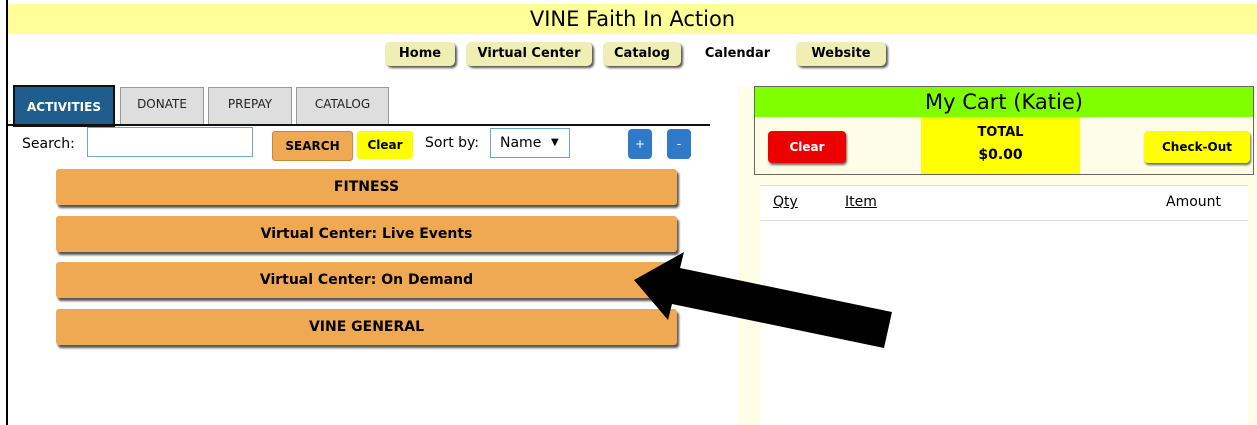 This screenshot has width=1257, height=425. I want to click on nav-calendar-button: Calendar, so click(737, 54).